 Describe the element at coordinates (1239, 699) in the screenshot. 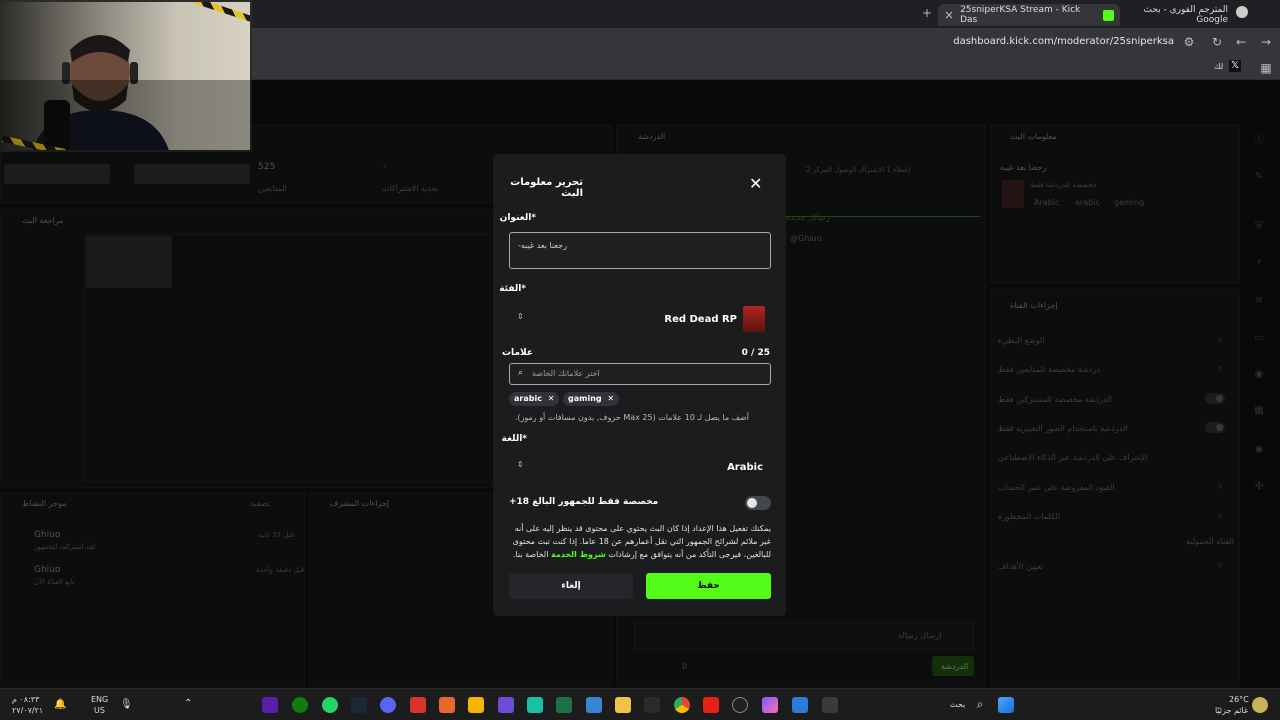

I see `weather-temp: 26°C` at that location.